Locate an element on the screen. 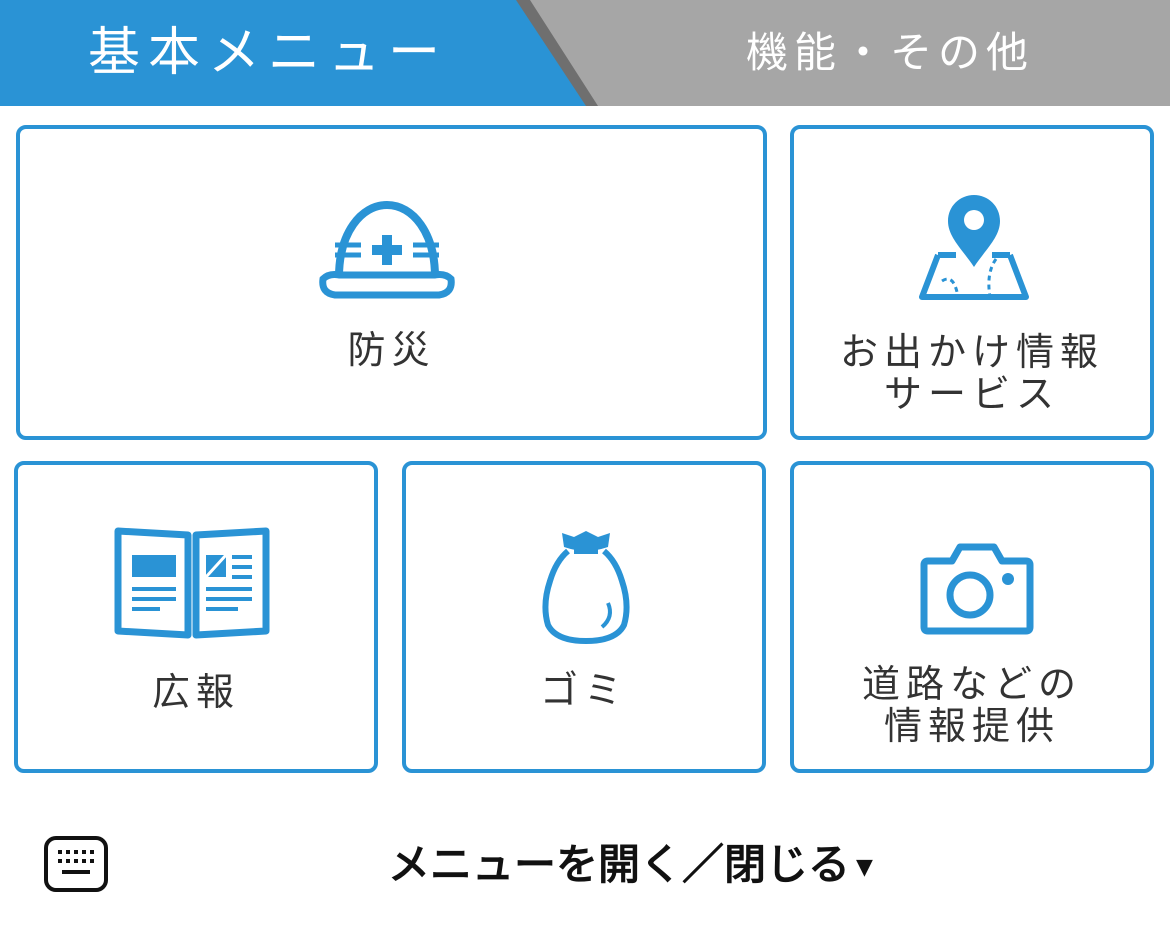  tile-outing-label-line1: お出かけ情報 is located at coordinates (971, 352).